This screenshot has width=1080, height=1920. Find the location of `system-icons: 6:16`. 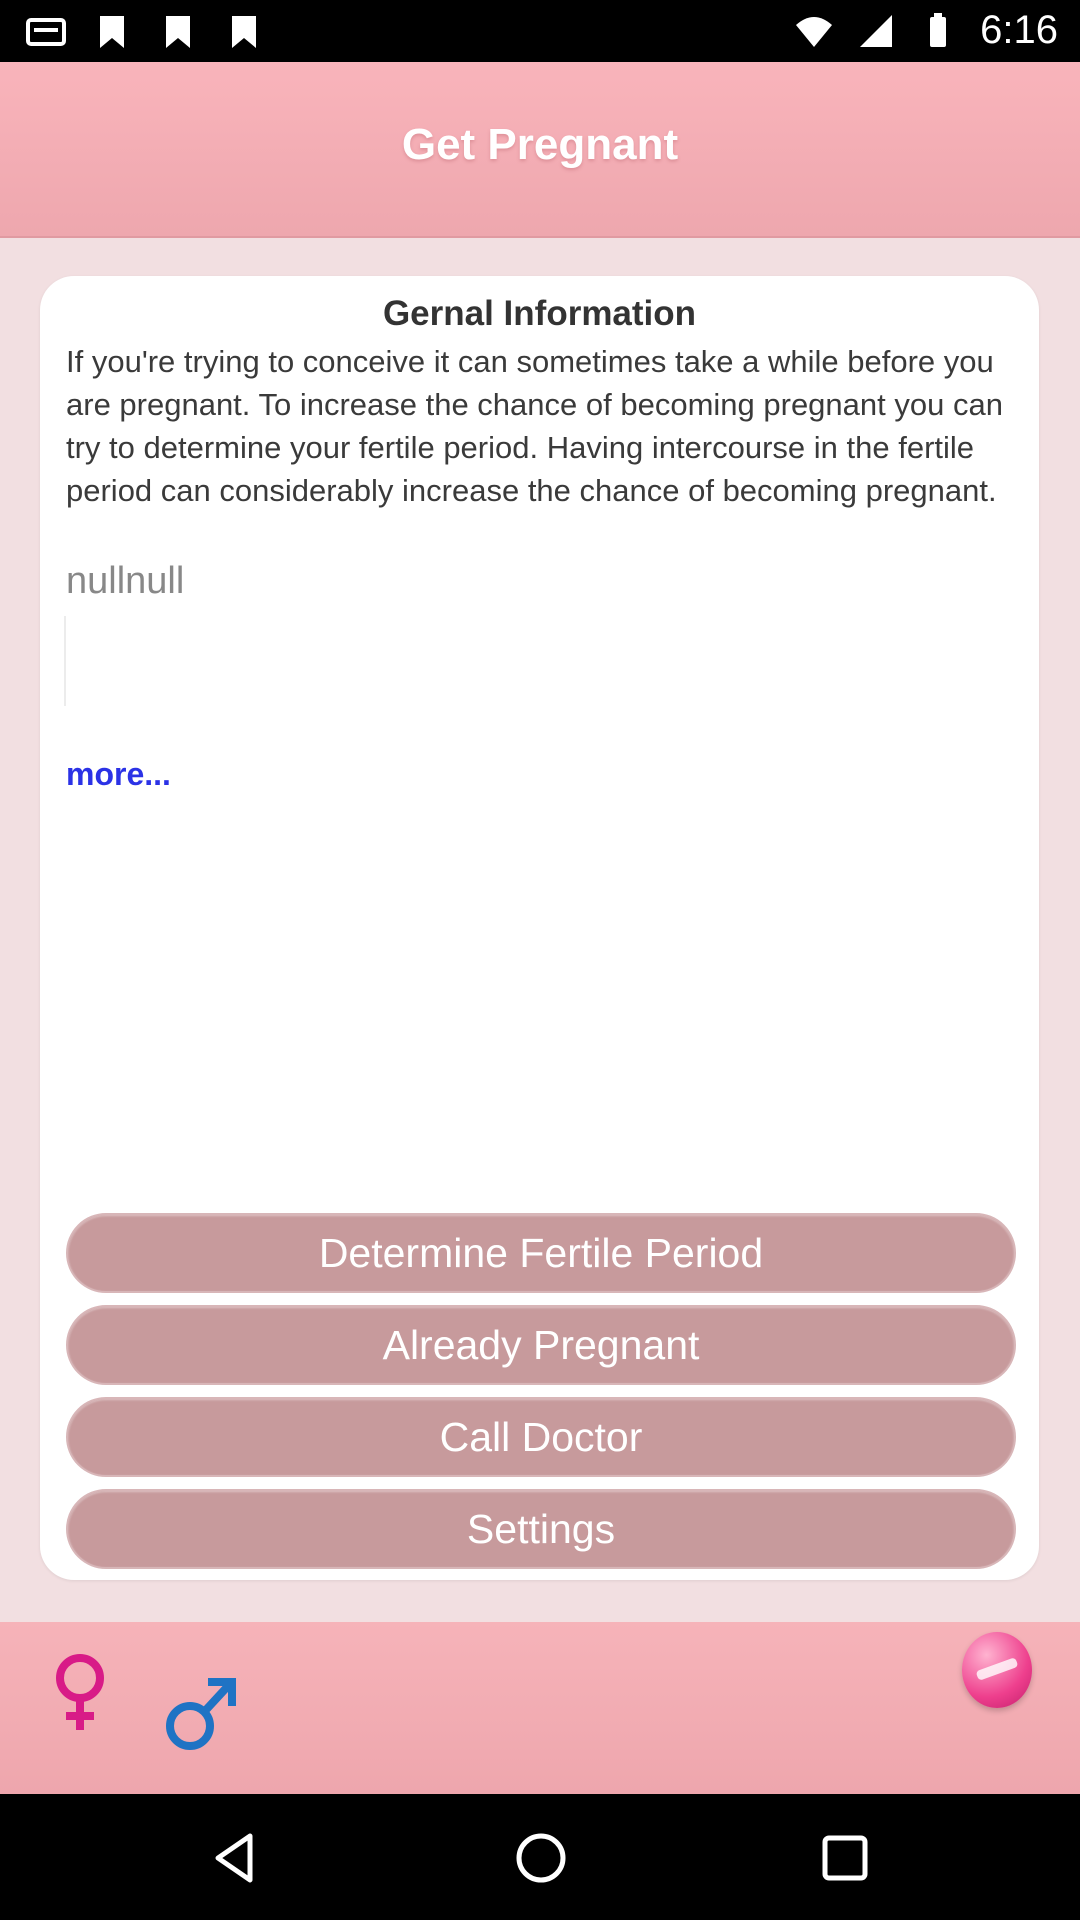

system-icons: 6:16 is located at coordinates (926, 30).